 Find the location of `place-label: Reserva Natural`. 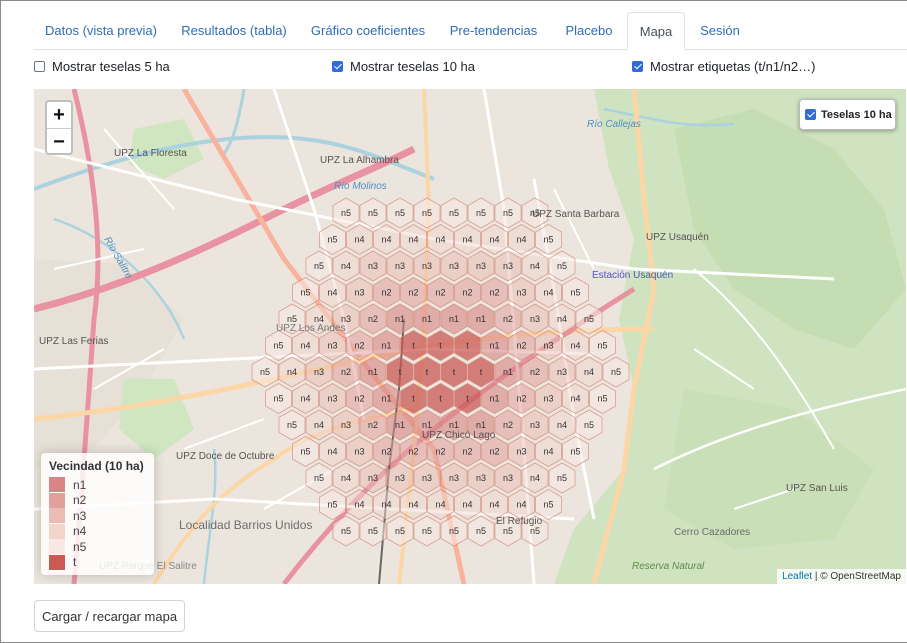

place-label: Reserva Natural is located at coordinates (668, 566).